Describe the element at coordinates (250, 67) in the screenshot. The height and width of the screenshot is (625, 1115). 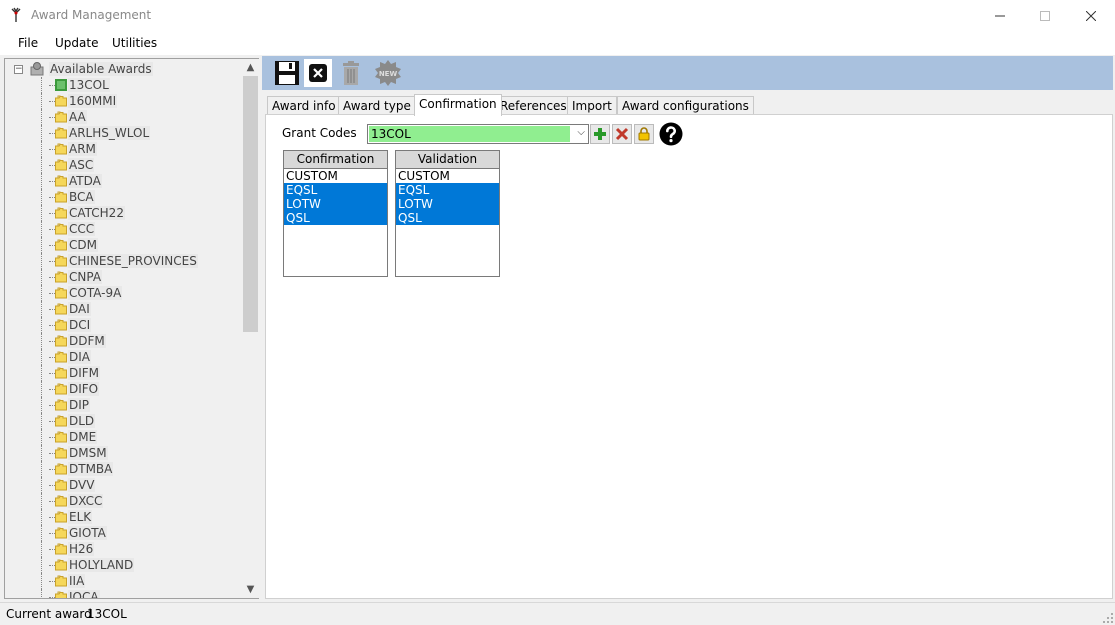
I see `scroll-up-icon: ▲` at that location.